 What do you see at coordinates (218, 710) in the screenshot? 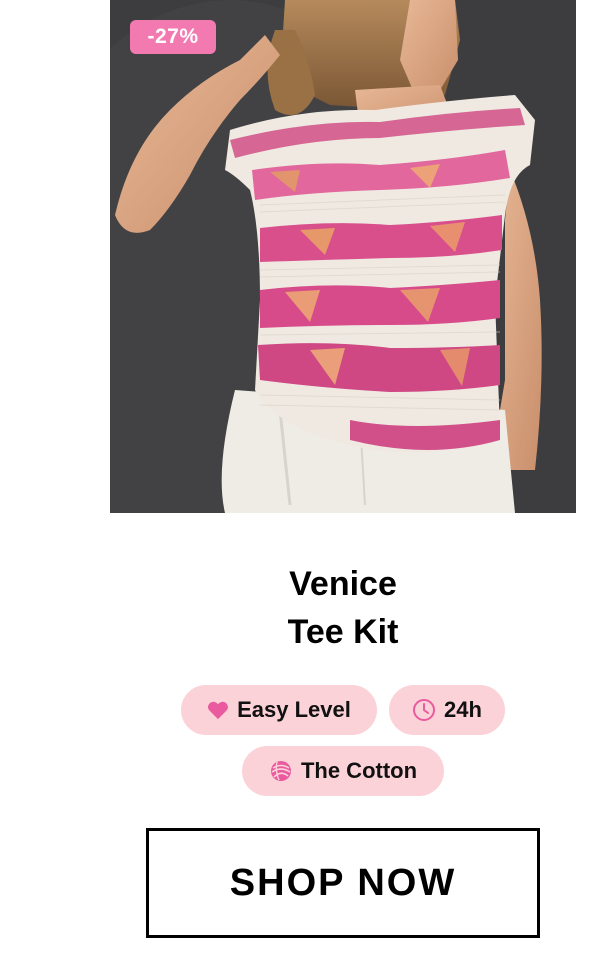
I see `heart-icon` at bounding box center [218, 710].